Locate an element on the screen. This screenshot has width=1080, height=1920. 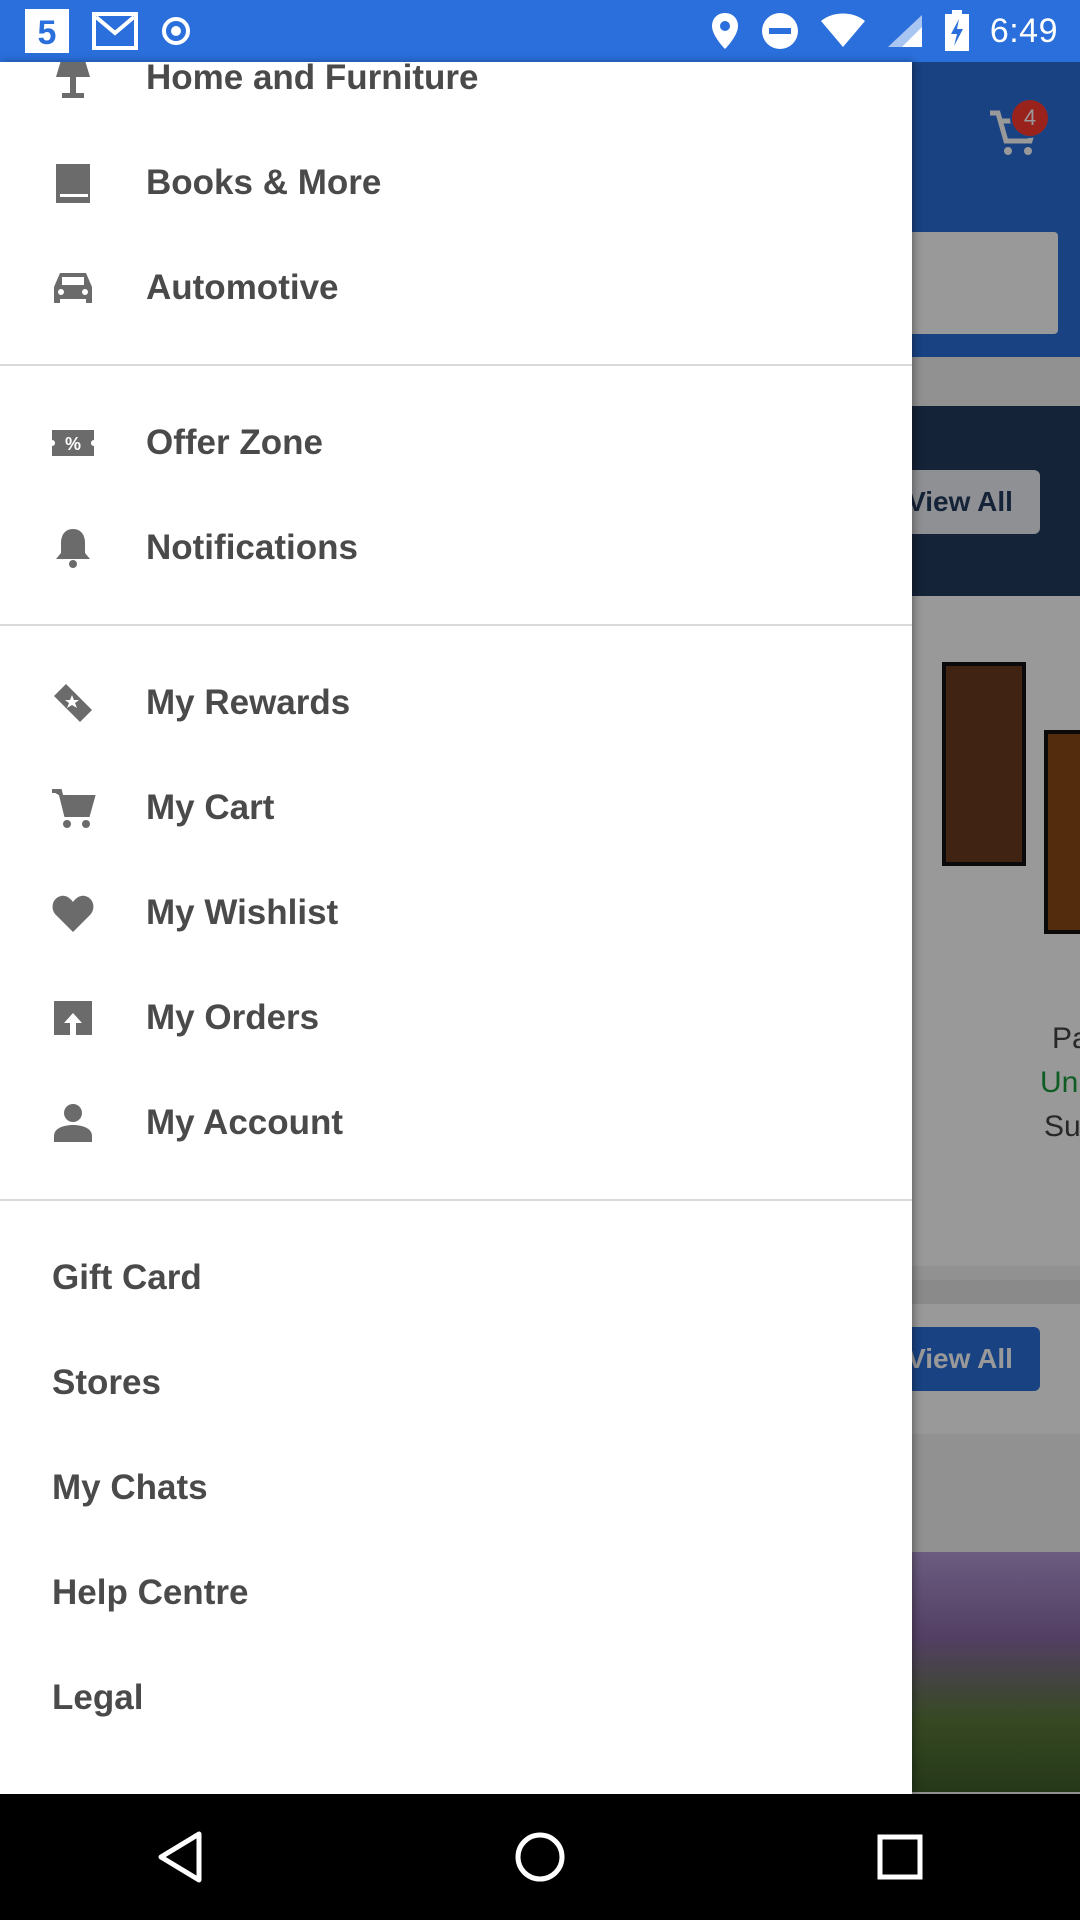
menu-item-label: My Rewards is located at coordinates (248, 702).